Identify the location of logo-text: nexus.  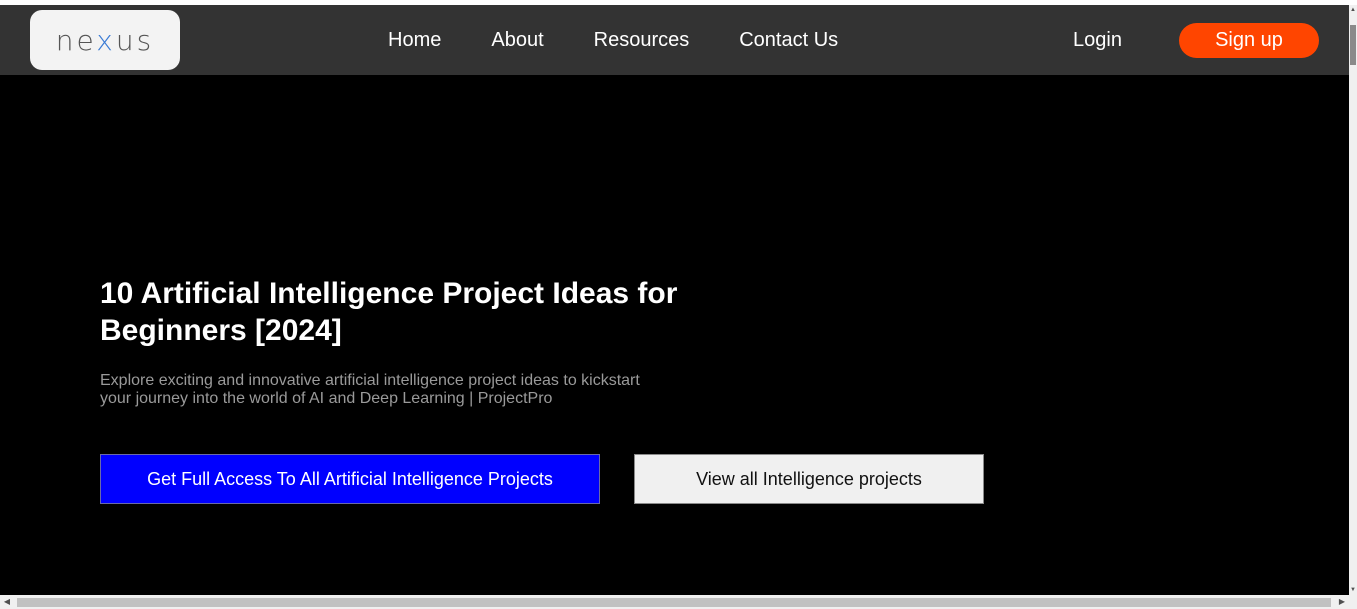
(105, 40).